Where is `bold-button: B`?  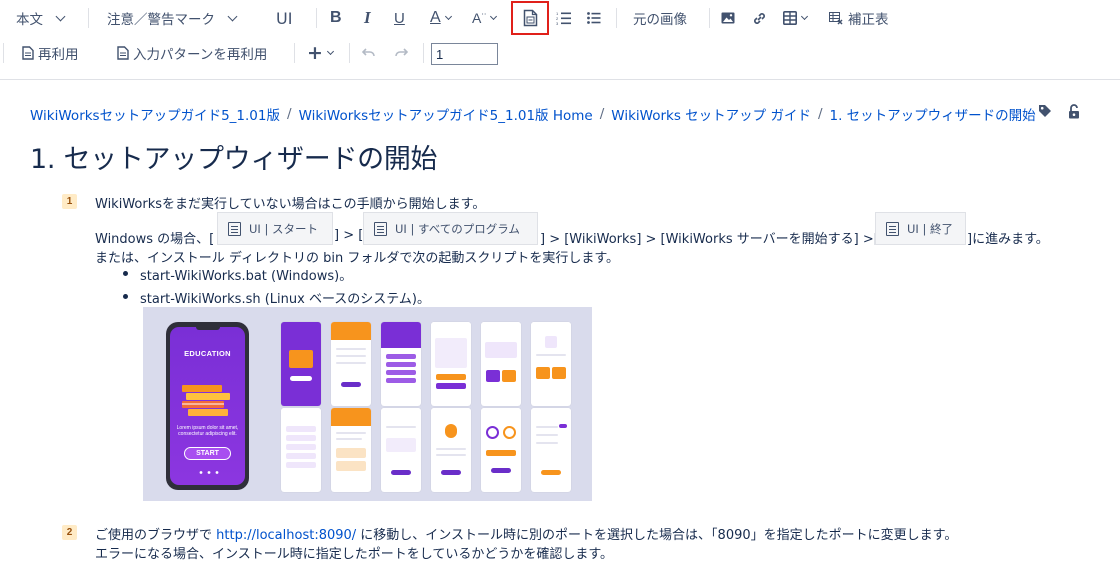 bold-button: B is located at coordinates (336, 18).